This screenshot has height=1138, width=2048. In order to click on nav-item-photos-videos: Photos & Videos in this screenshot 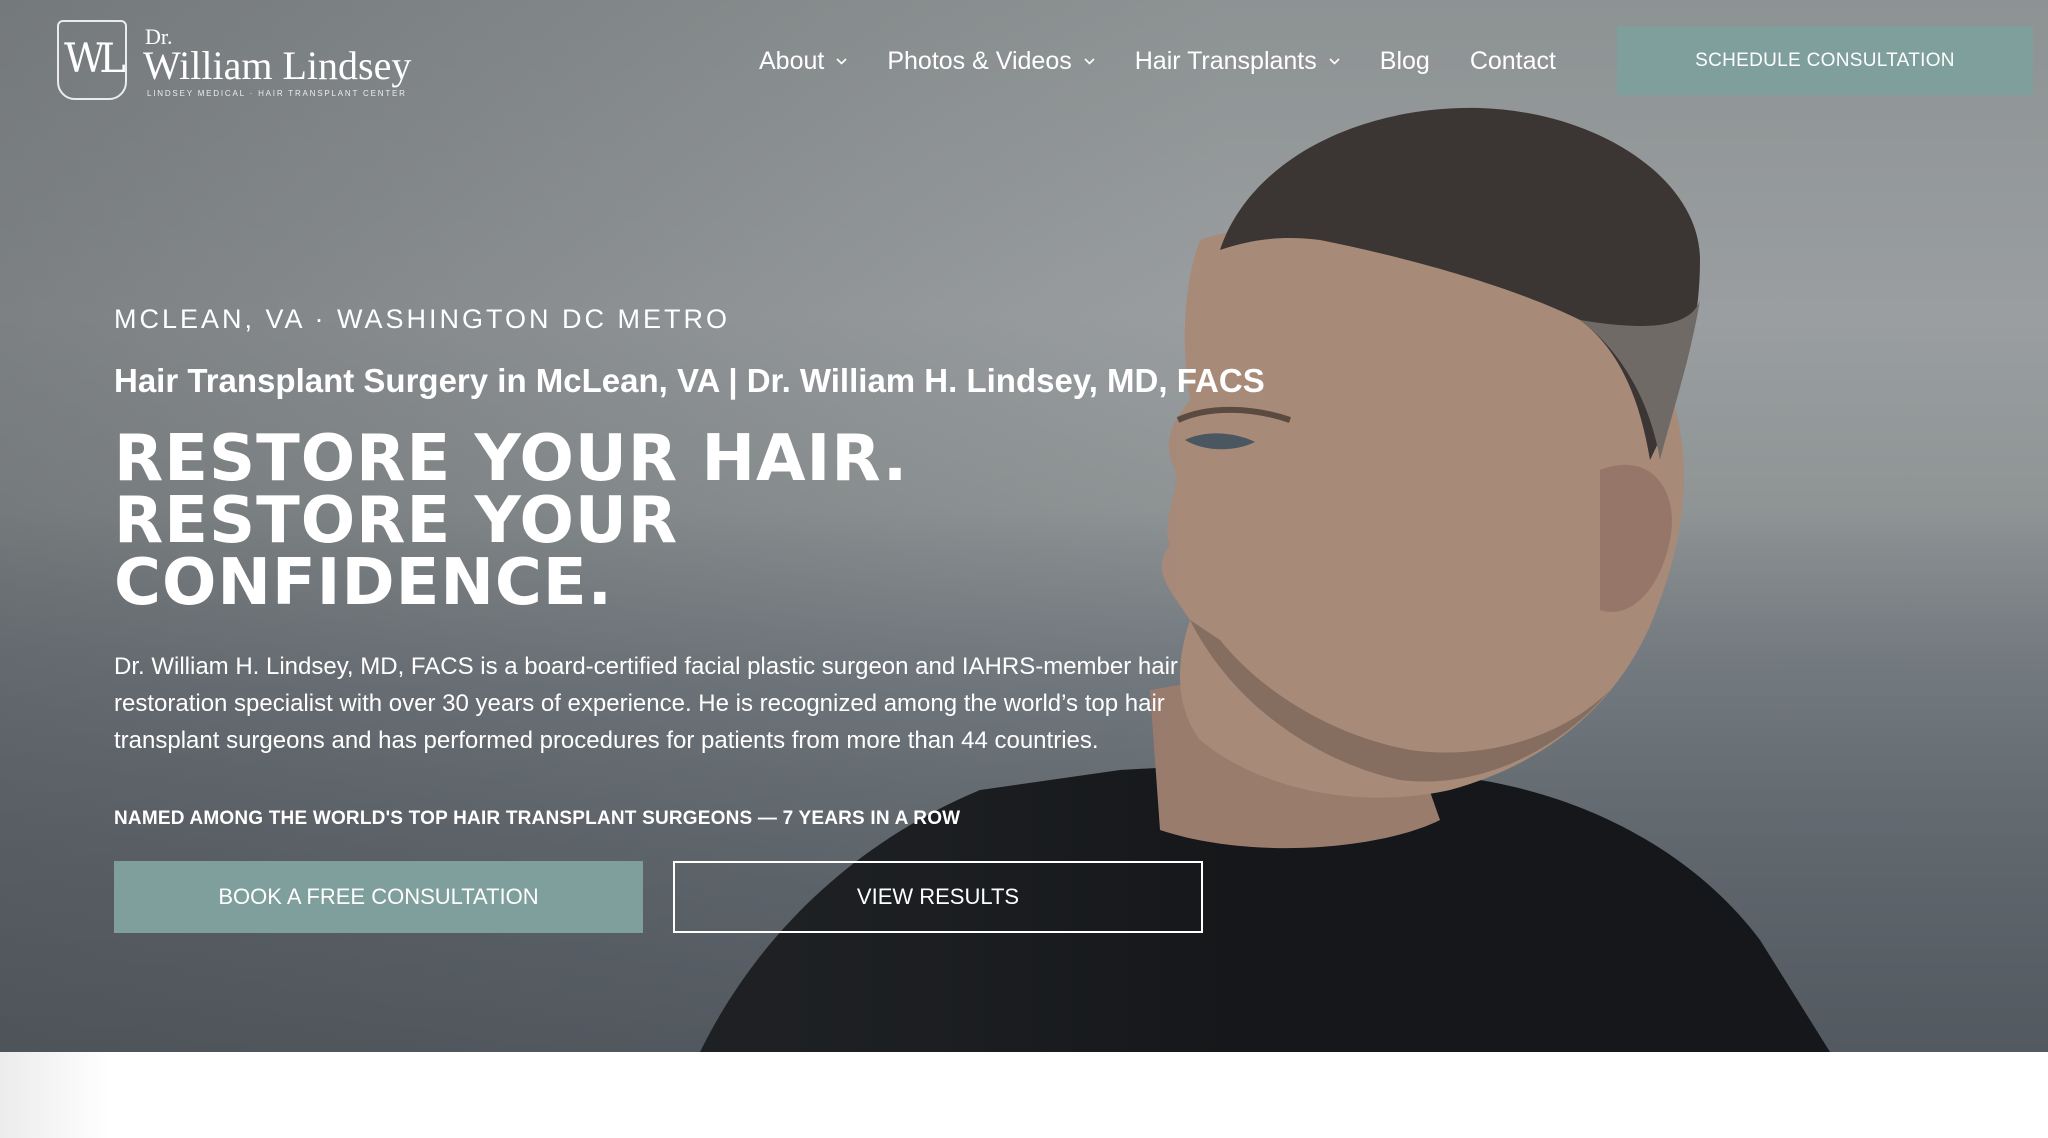, I will do `click(991, 61)`.